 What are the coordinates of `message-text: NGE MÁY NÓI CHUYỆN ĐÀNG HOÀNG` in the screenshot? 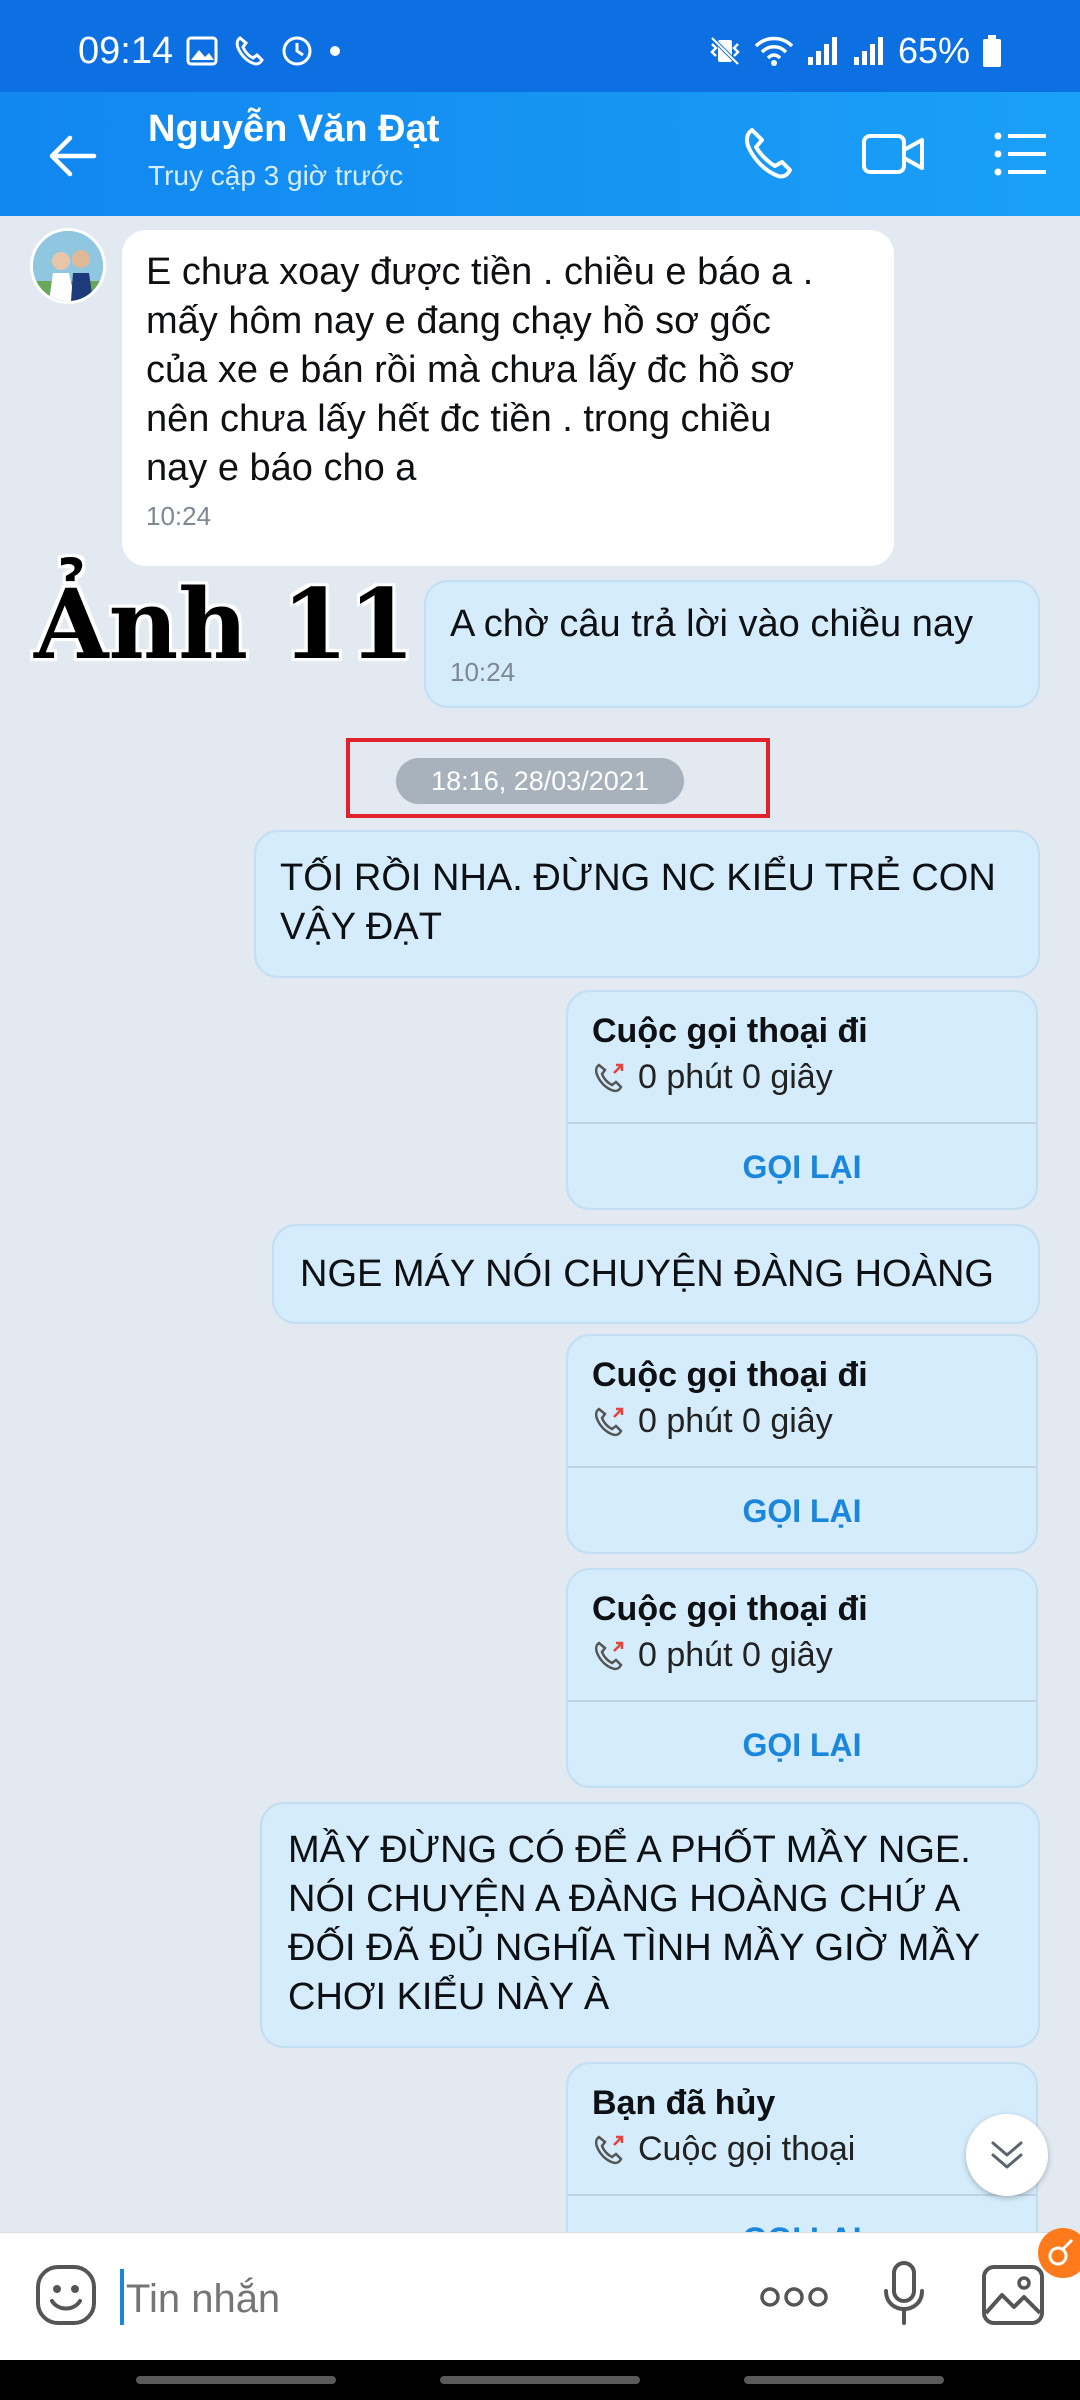 It's located at (647, 1274).